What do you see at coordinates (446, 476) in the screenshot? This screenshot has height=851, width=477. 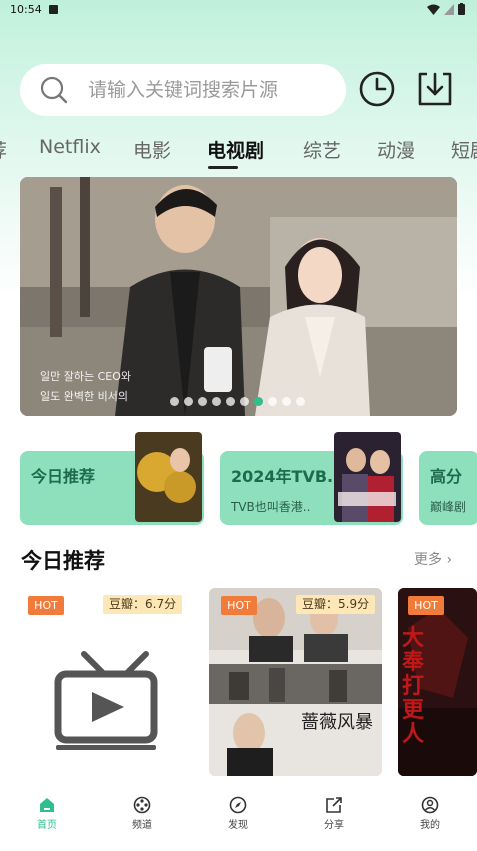 I see `rec-card-title: 高分` at bounding box center [446, 476].